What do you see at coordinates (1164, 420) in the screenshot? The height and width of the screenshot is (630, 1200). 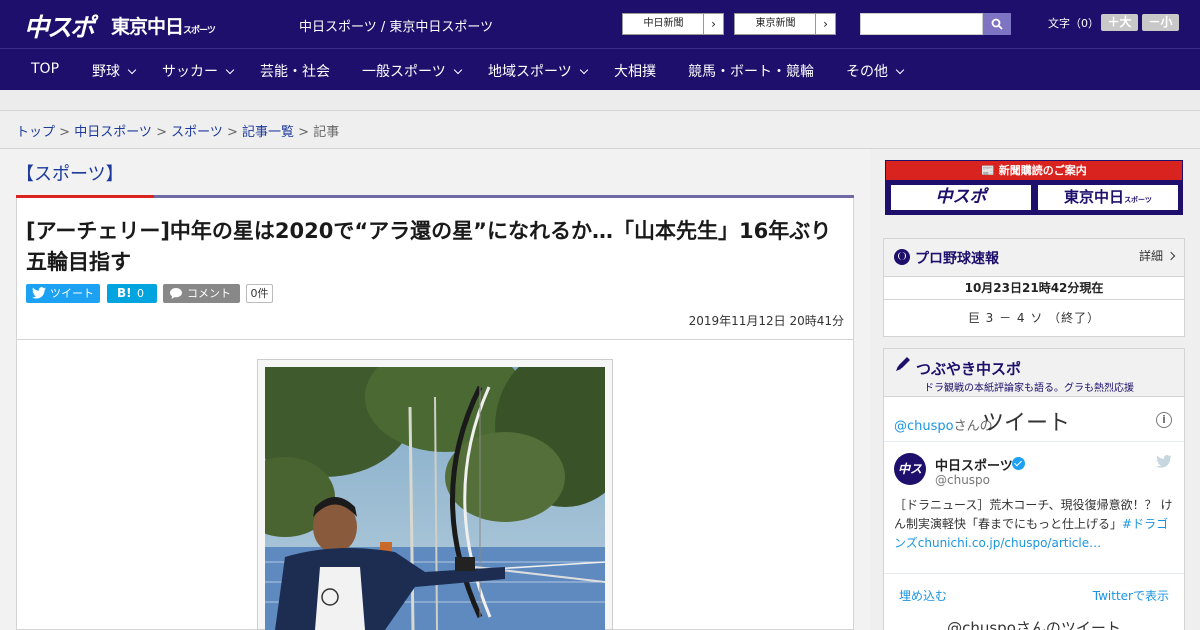 I see `info-icon: i` at bounding box center [1164, 420].